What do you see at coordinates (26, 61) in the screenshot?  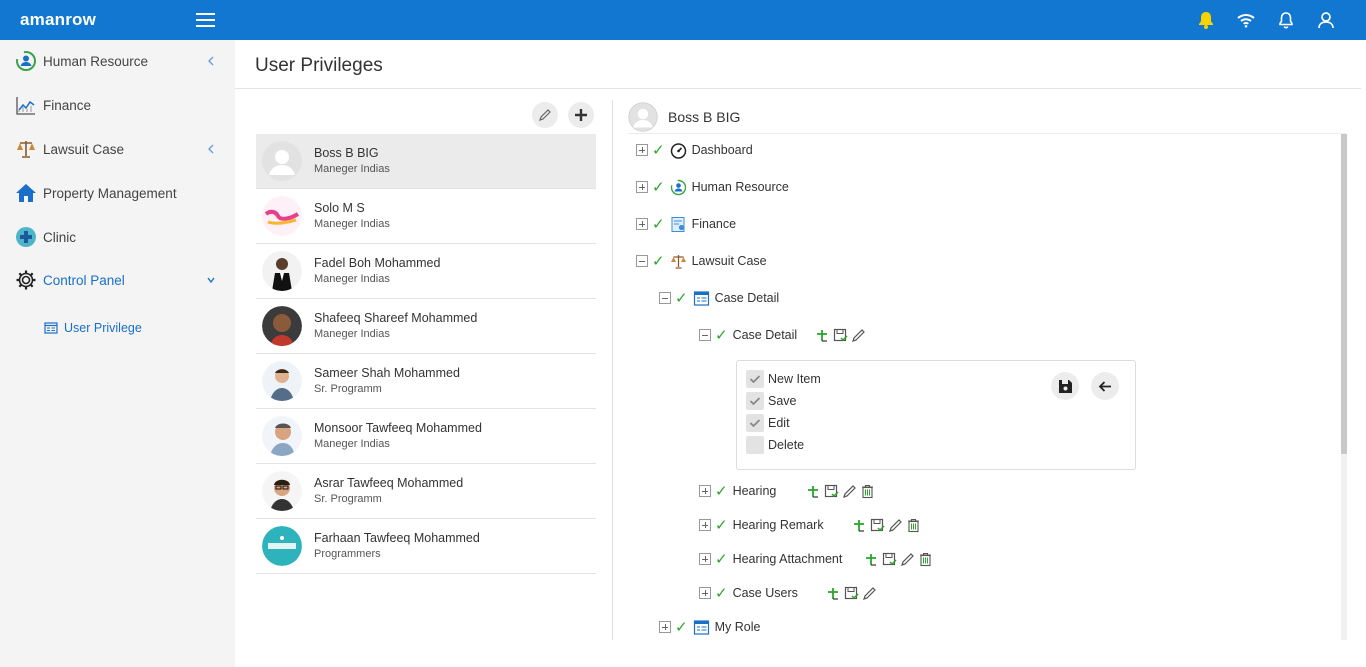 I see `human-resource-icon` at bounding box center [26, 61].